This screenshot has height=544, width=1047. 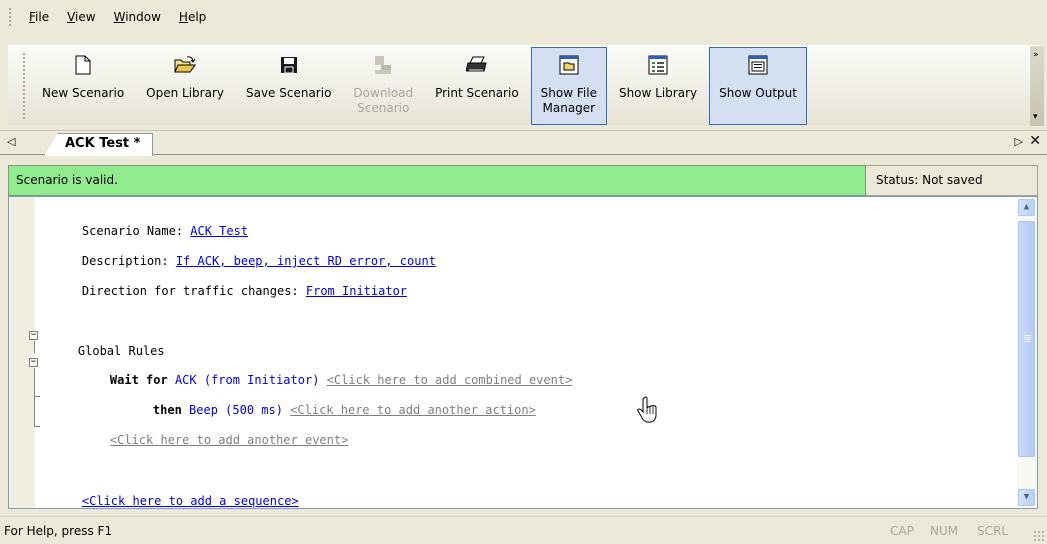 What do you see at coordinates (247, 380) in the screenshot?
I see `event-link: ACK (from Initiator)` at bounding box center [247, 380].